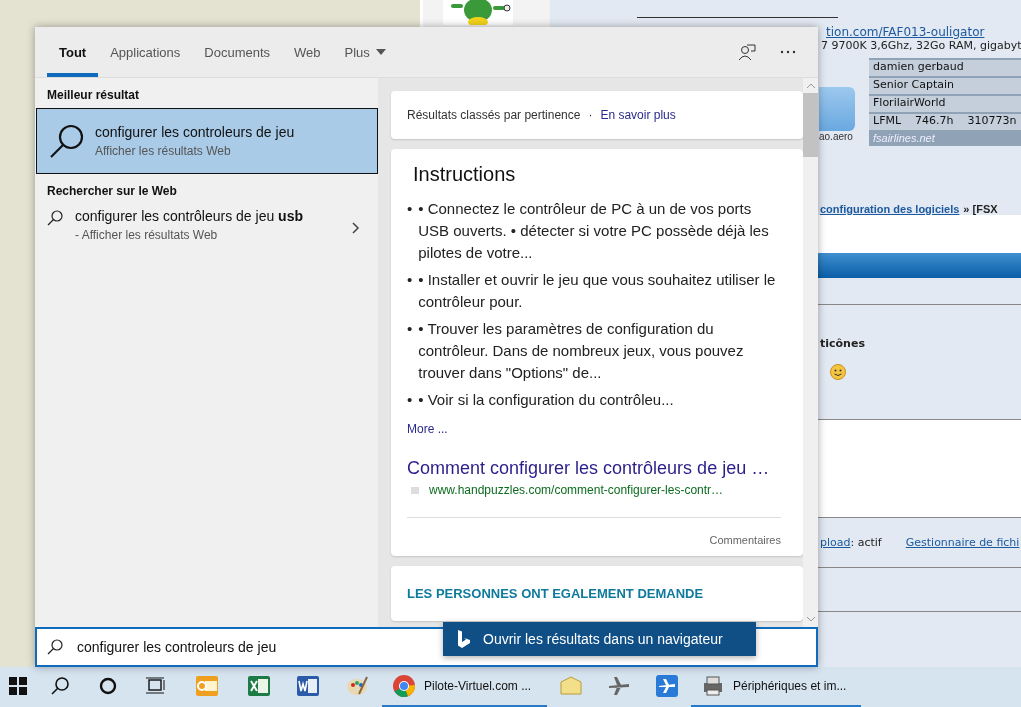 This screenshot has width=1021, height=707. What do you see at coordinates (307, 52) in the screenshot?
I see `filter-tab: Web` at bounding box center [307, 52].